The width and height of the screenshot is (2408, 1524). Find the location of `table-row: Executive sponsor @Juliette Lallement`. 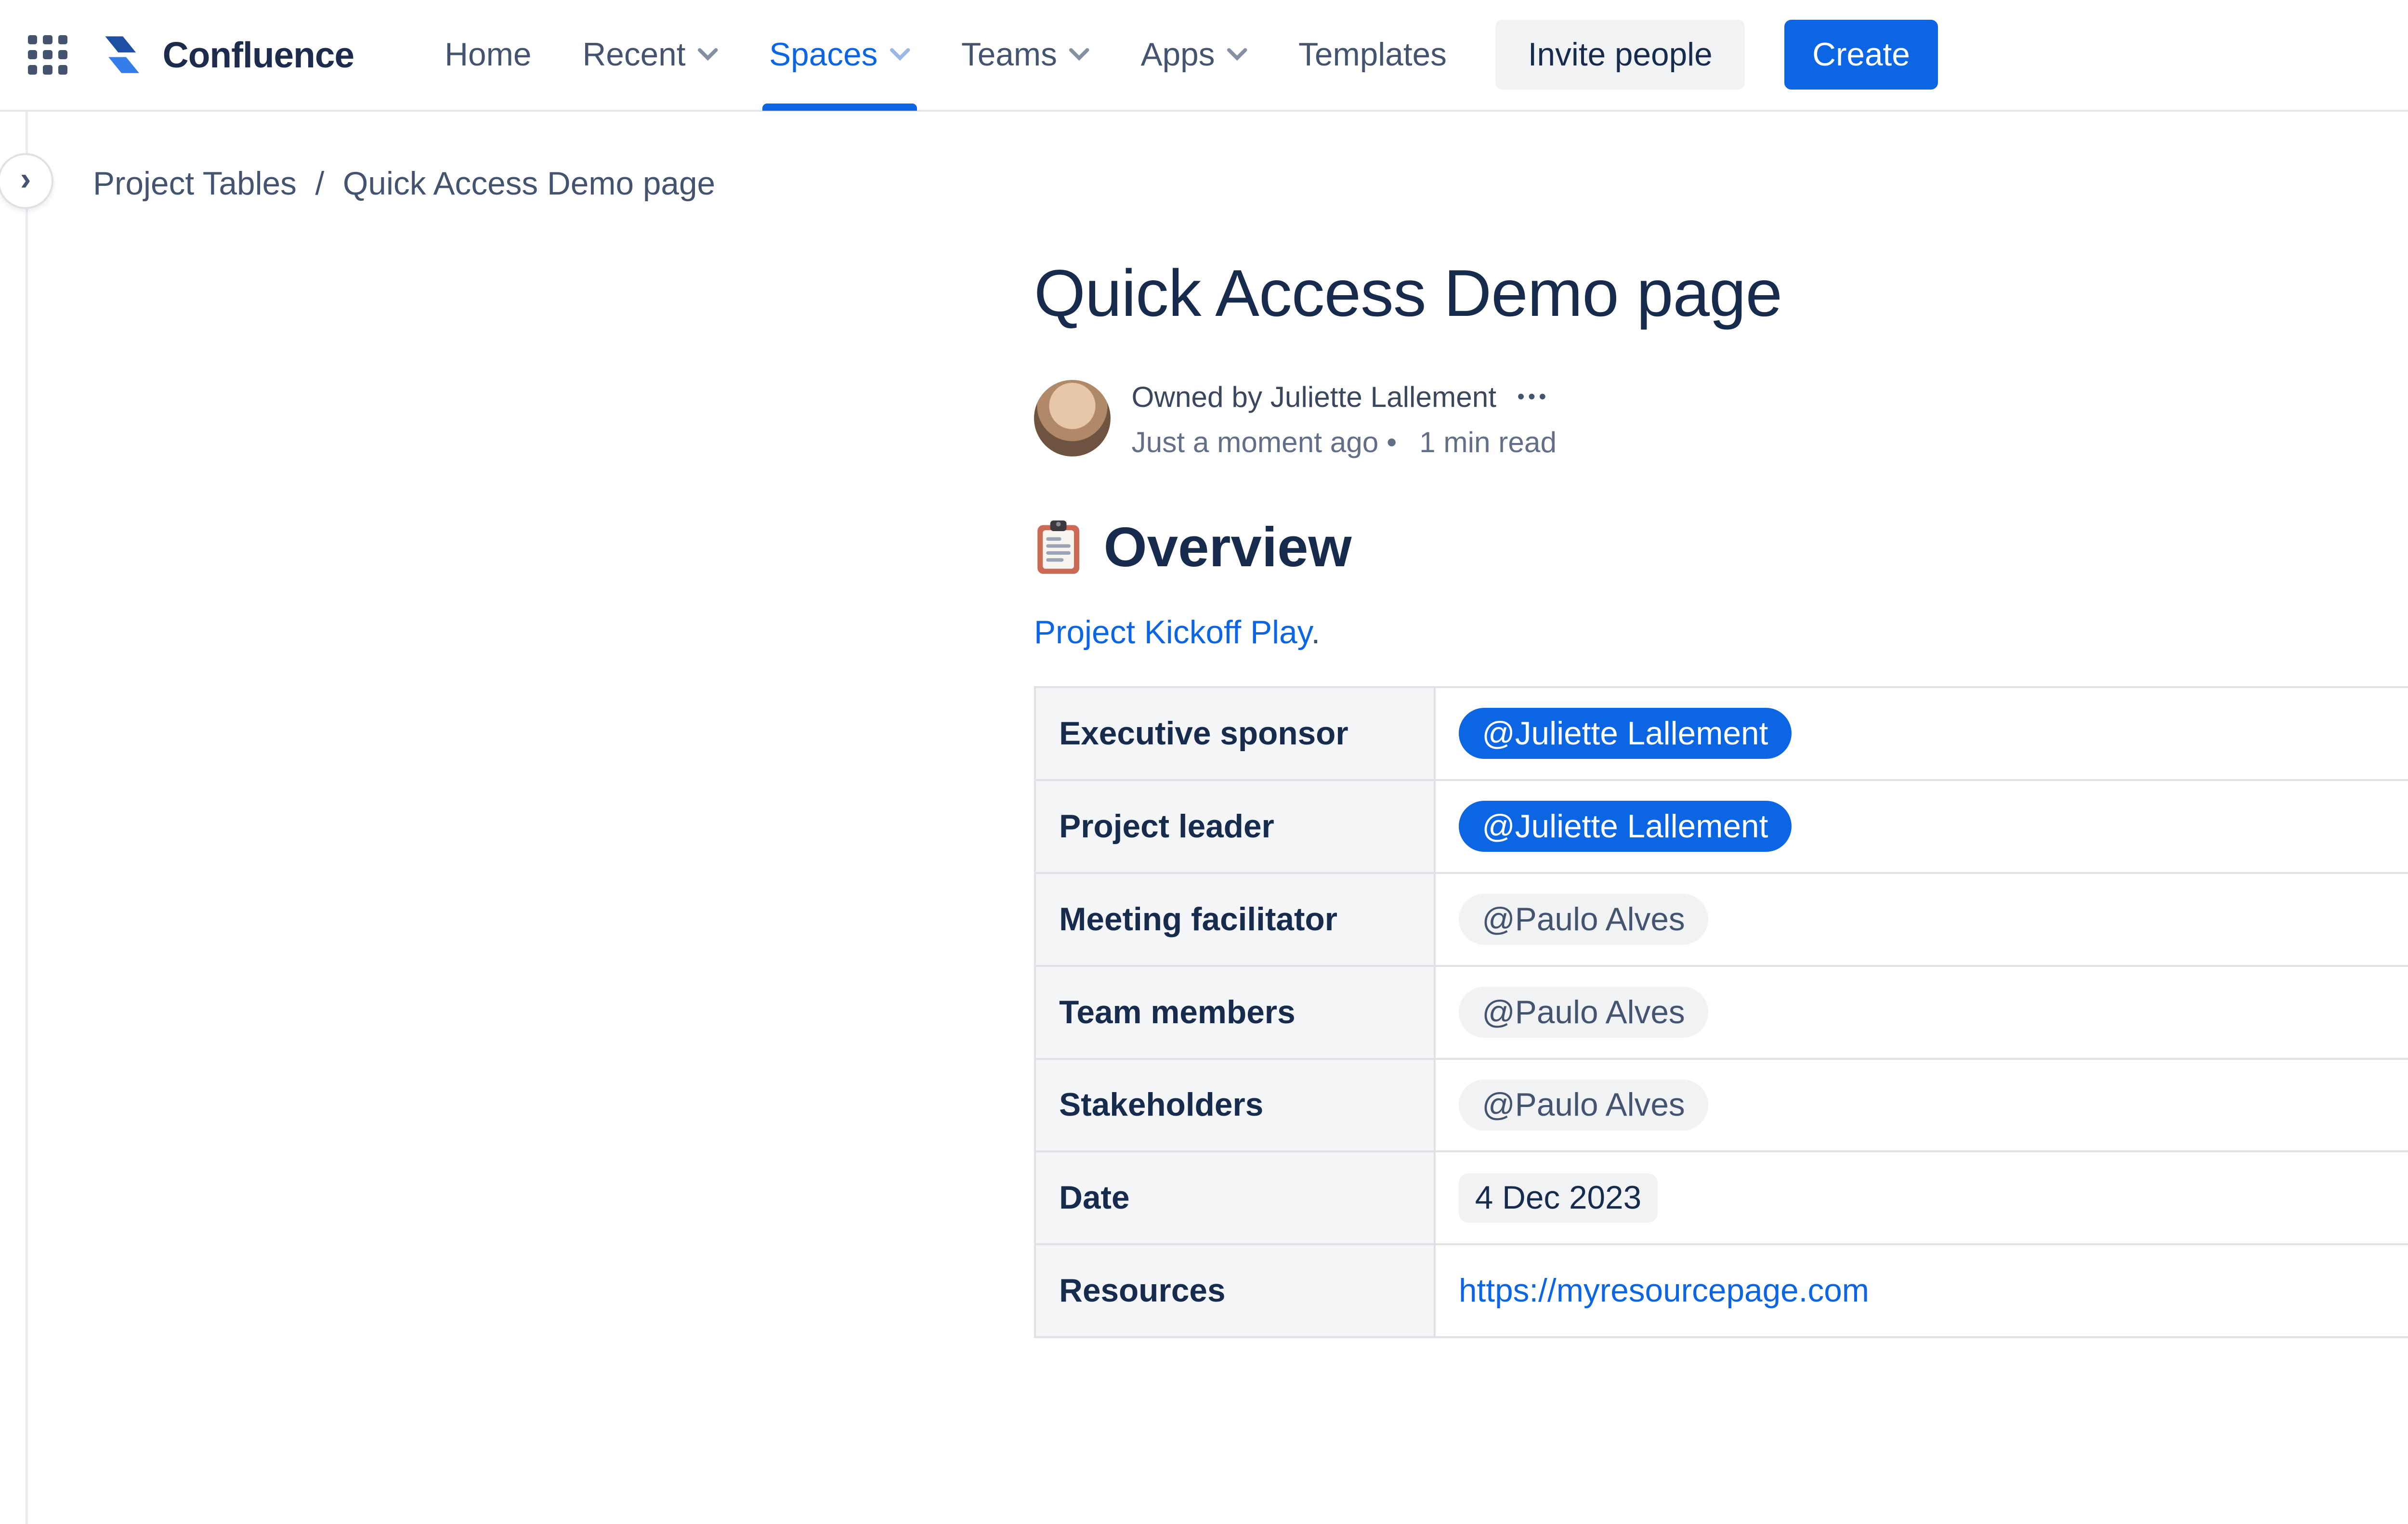

table-row: Executive sponsor @Juliette Lallement is located at coordinates (1721, 733).